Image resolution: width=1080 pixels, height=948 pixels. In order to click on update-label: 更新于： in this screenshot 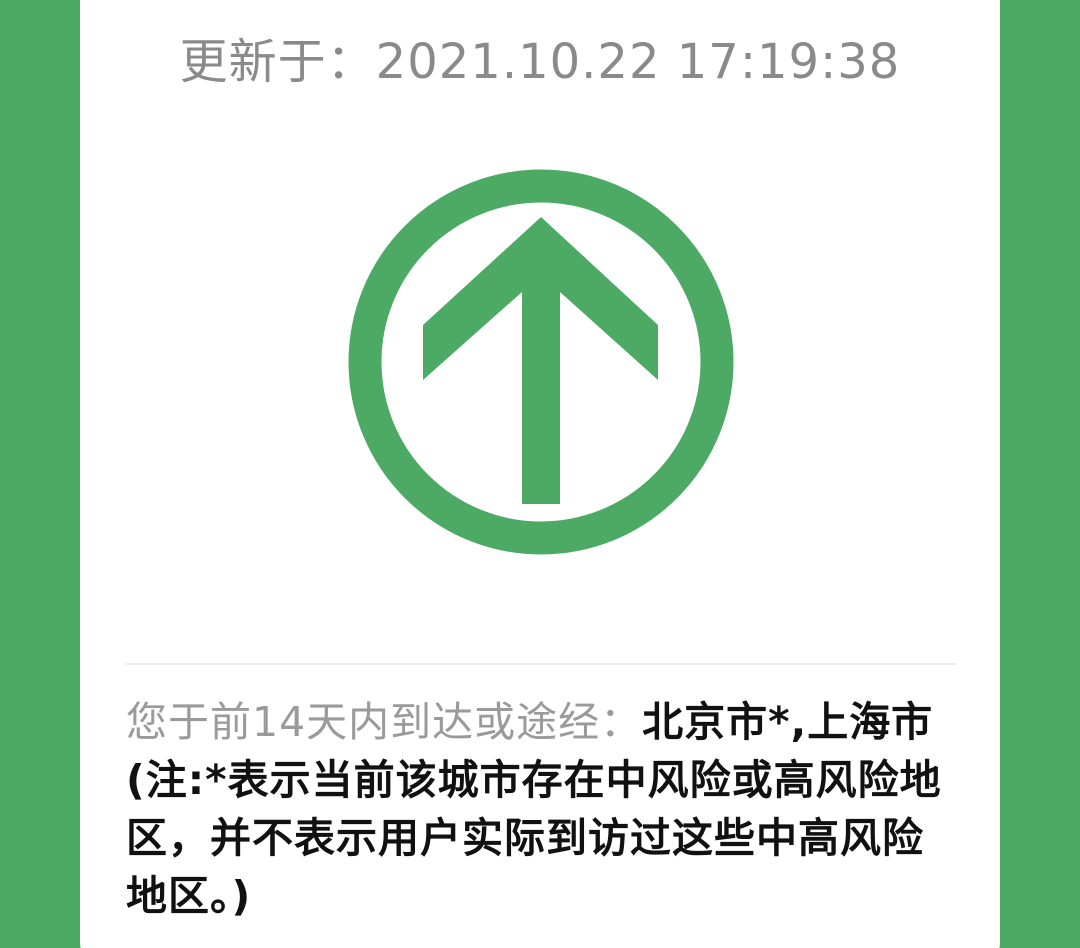, I will do `click(277, 62)`.